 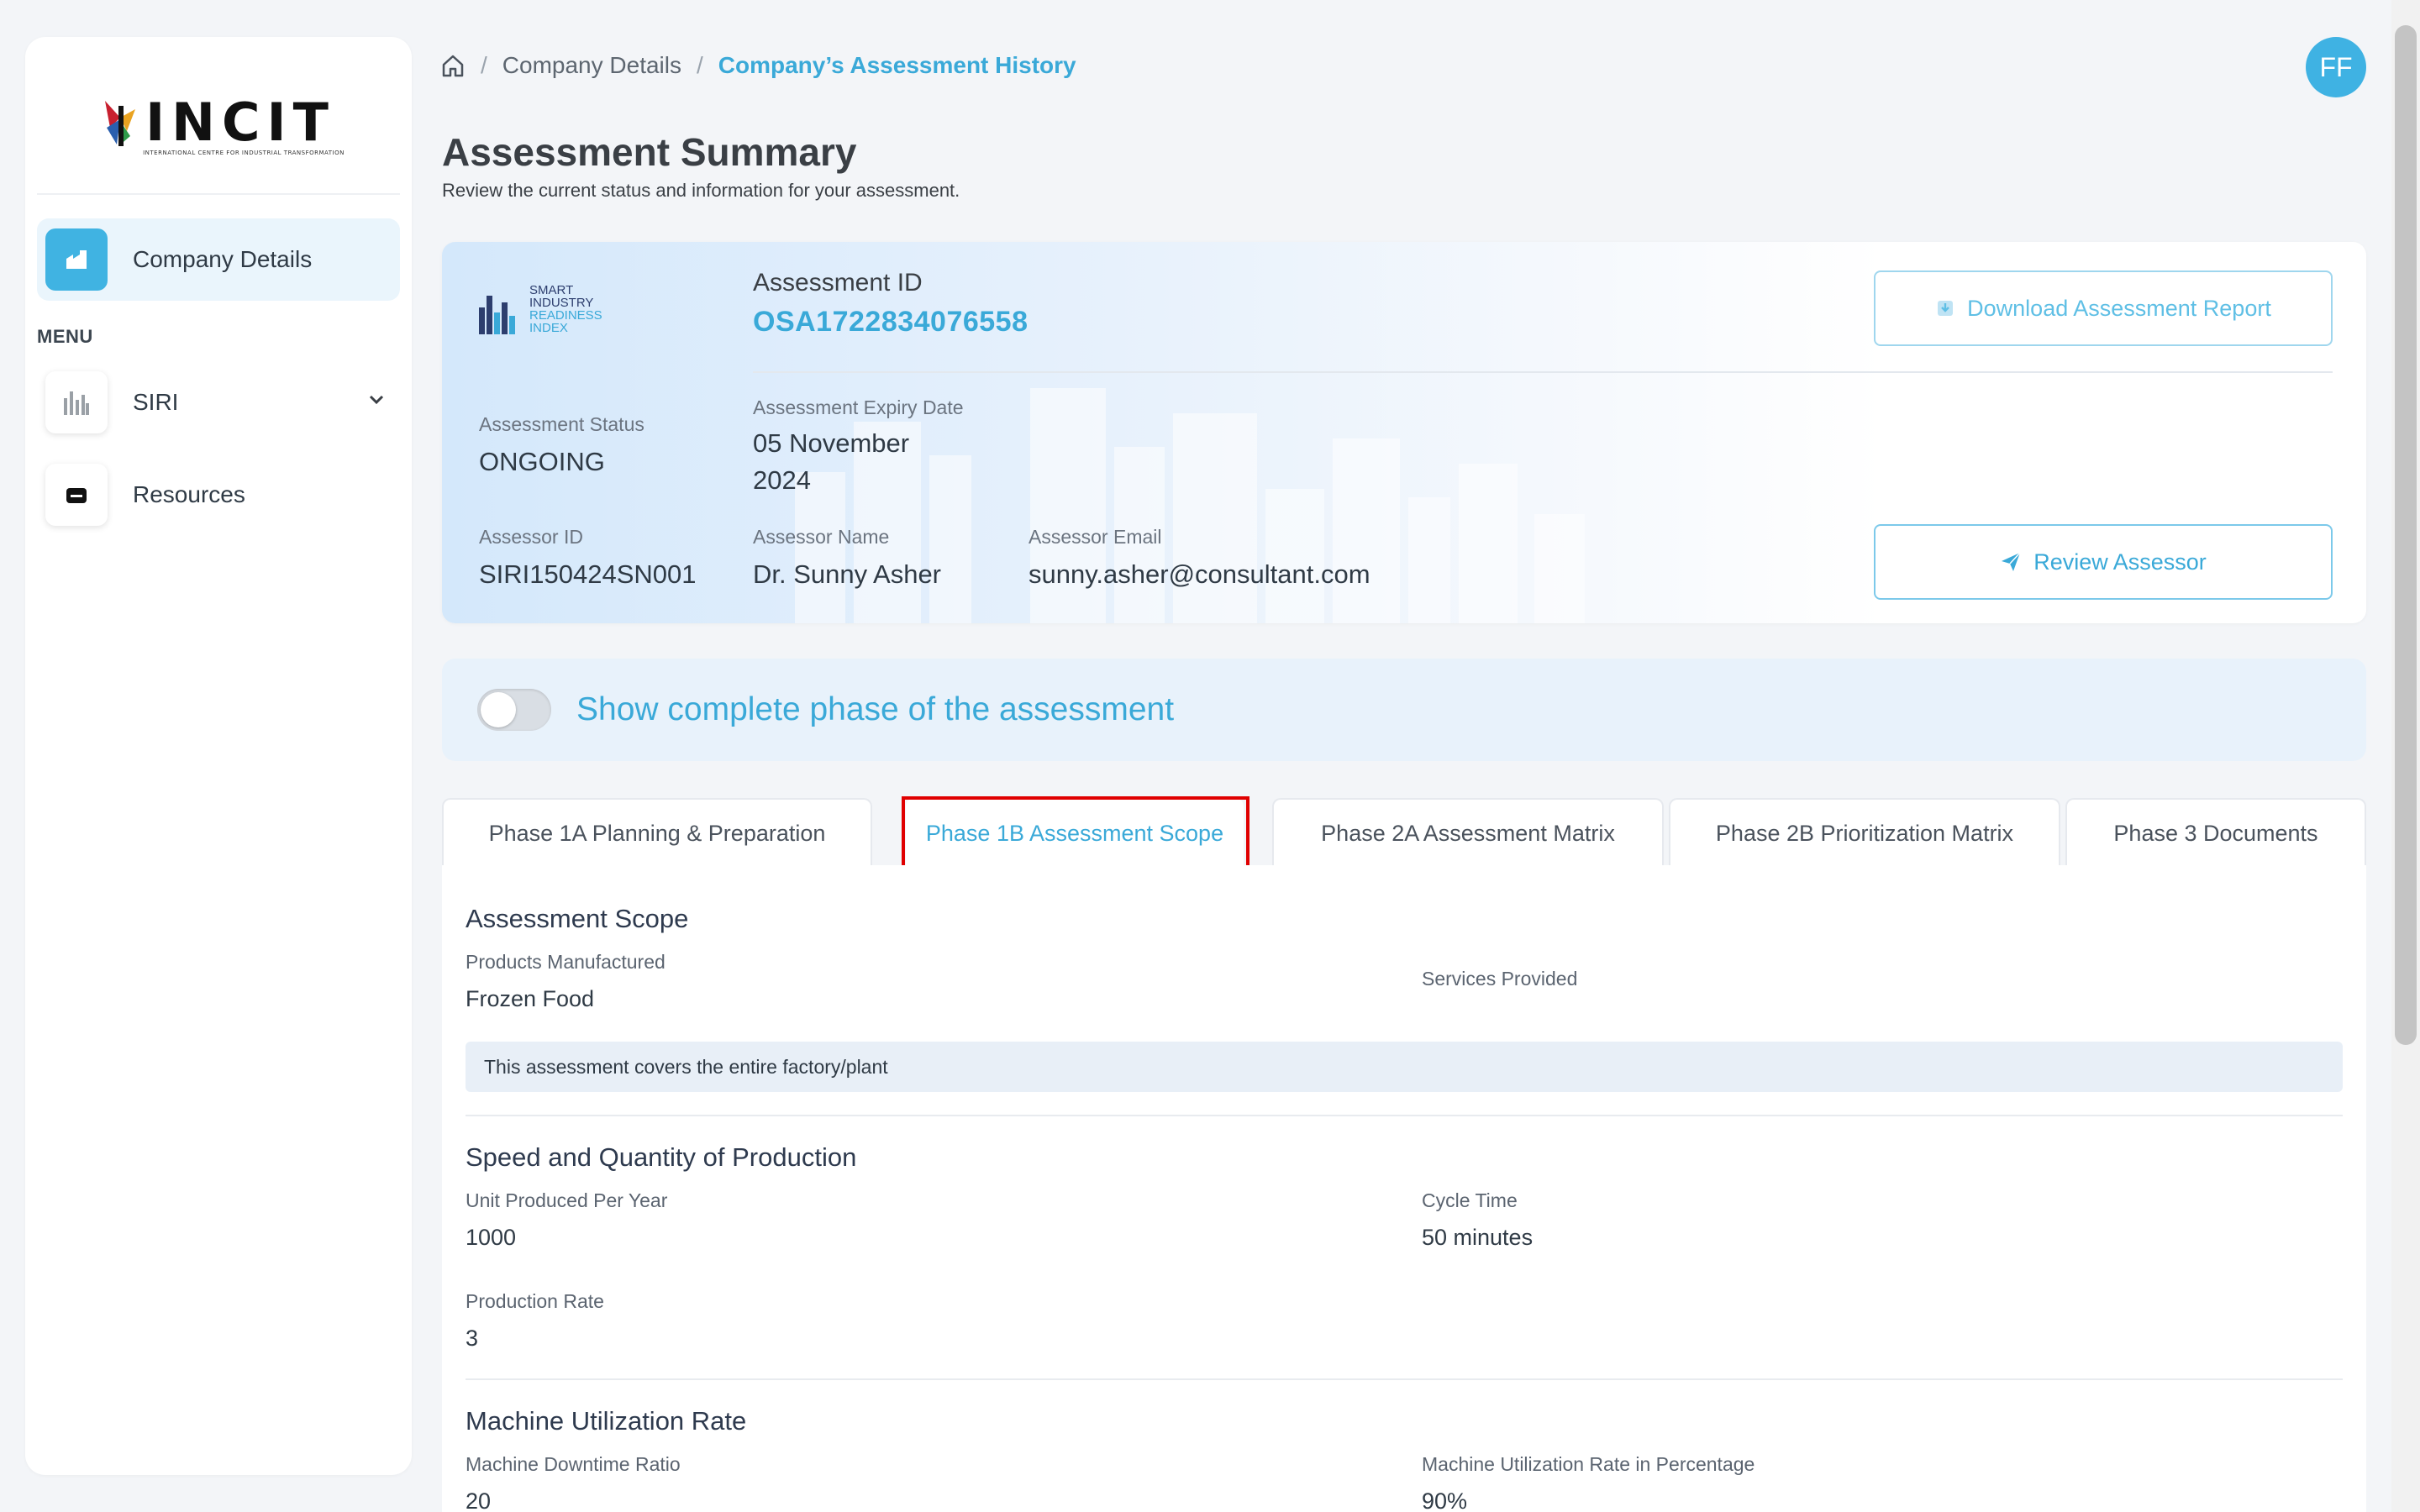 What do you see at coordinates (561, 424) in the screenshot?
I see `status-label: Assessment Status` at bounding box center [561, 424].